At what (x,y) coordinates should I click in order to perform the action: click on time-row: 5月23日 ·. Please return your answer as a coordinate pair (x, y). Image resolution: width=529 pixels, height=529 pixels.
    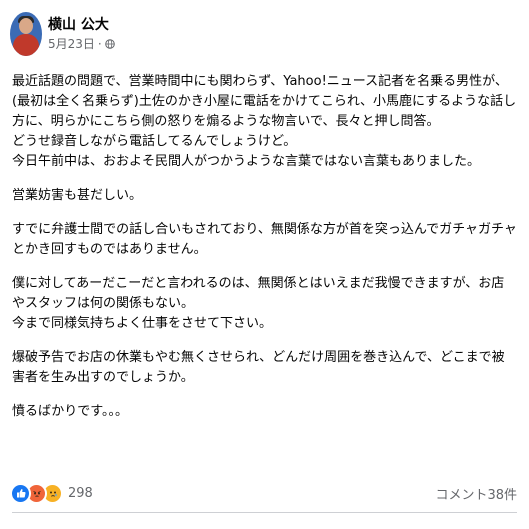
    Looking at the image, I should click on (81, 44).